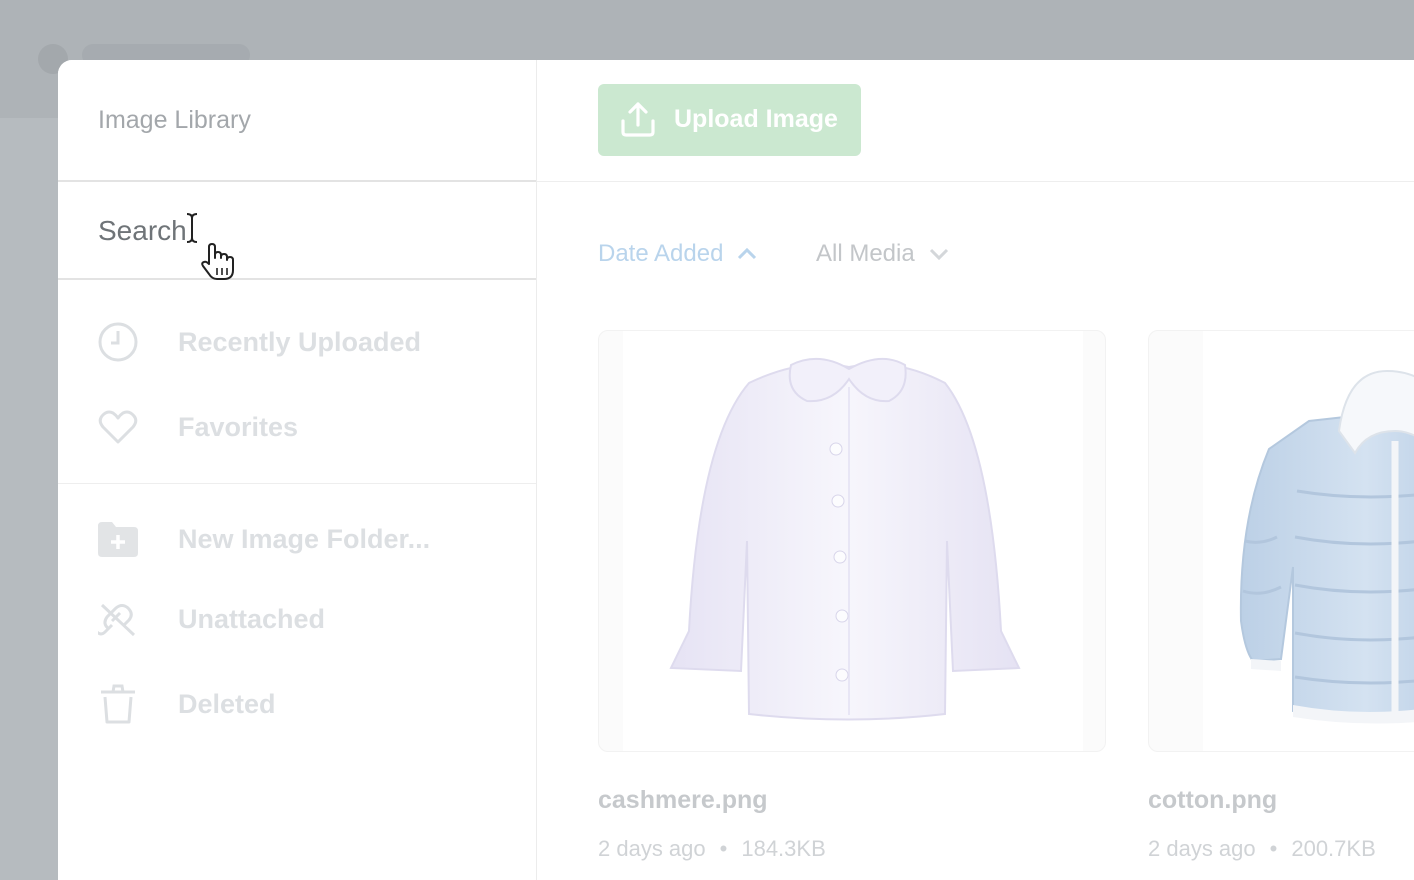 This screenshot has height=880, width=1414. I want to click on search-box, so click(297, 230).